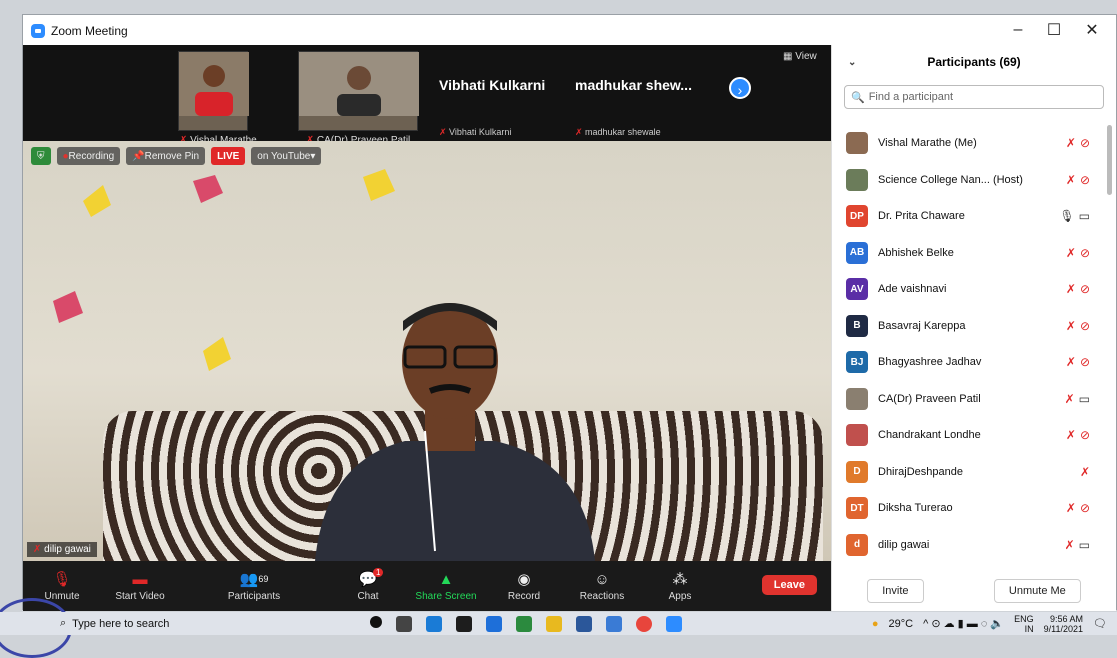 The width and height of the screenshot is (1117, 658). I want to click on participant-status-icons: ✗, so click(1085, 472).